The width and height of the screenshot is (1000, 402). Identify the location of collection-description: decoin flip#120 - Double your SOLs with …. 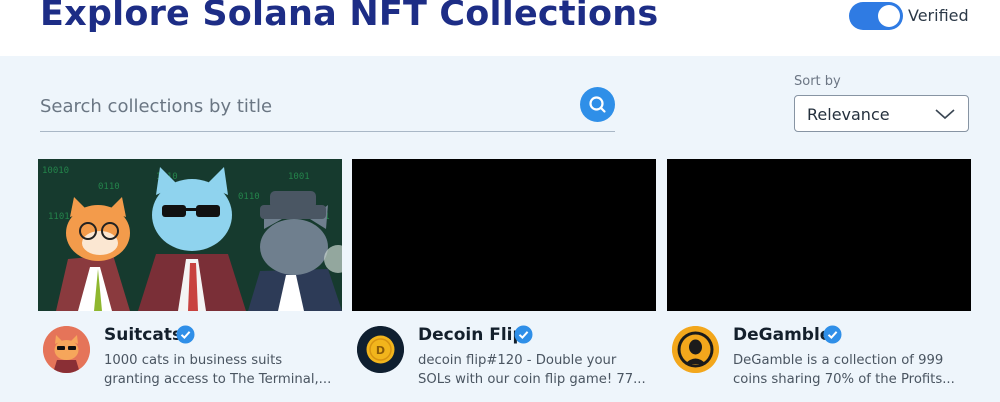
(536, 370).